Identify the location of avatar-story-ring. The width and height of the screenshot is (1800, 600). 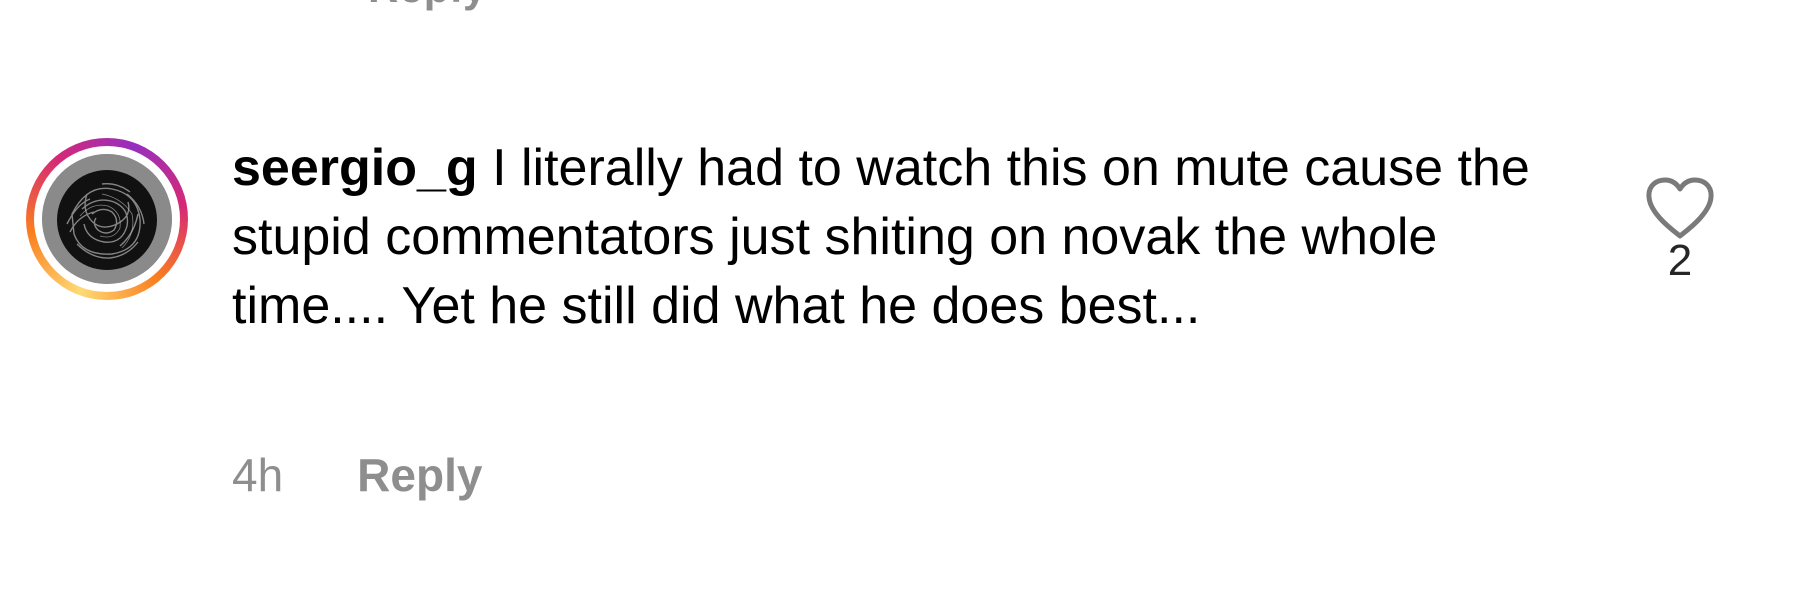
(107, 219).